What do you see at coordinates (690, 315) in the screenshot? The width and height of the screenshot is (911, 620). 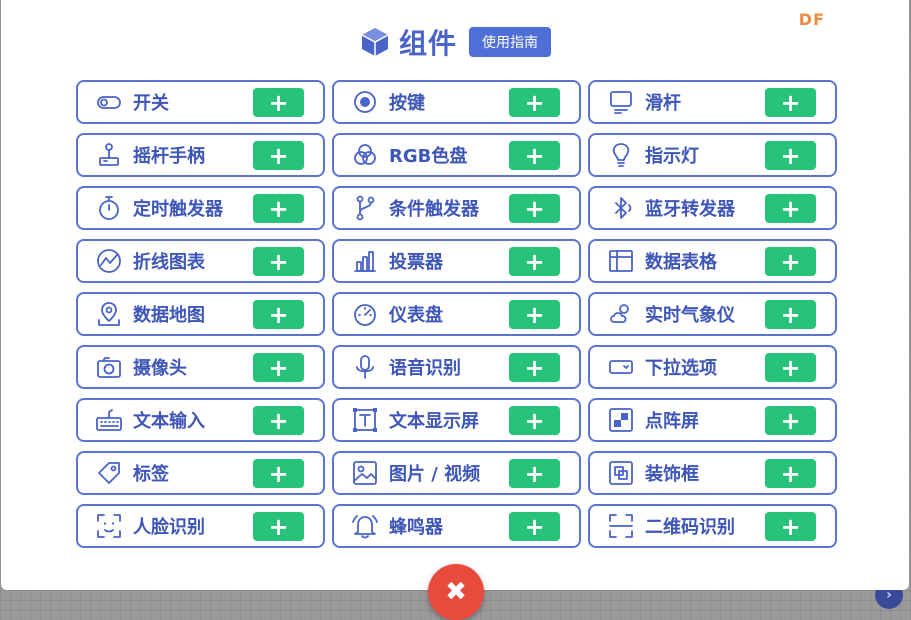 I see `component-label: 实时气象仪` at bounding box center [690, 315].